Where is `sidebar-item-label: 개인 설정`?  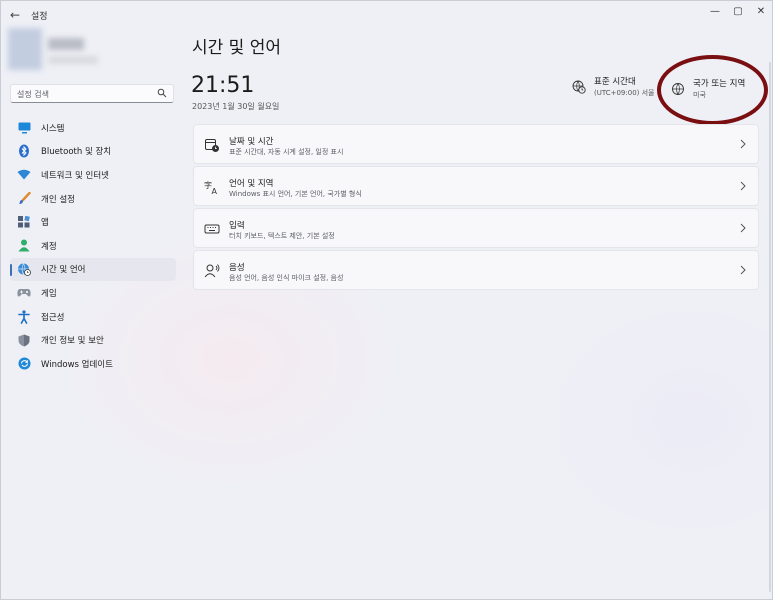 sidebar-item-label: 개인 설정 is located at coordinates (58, 199).